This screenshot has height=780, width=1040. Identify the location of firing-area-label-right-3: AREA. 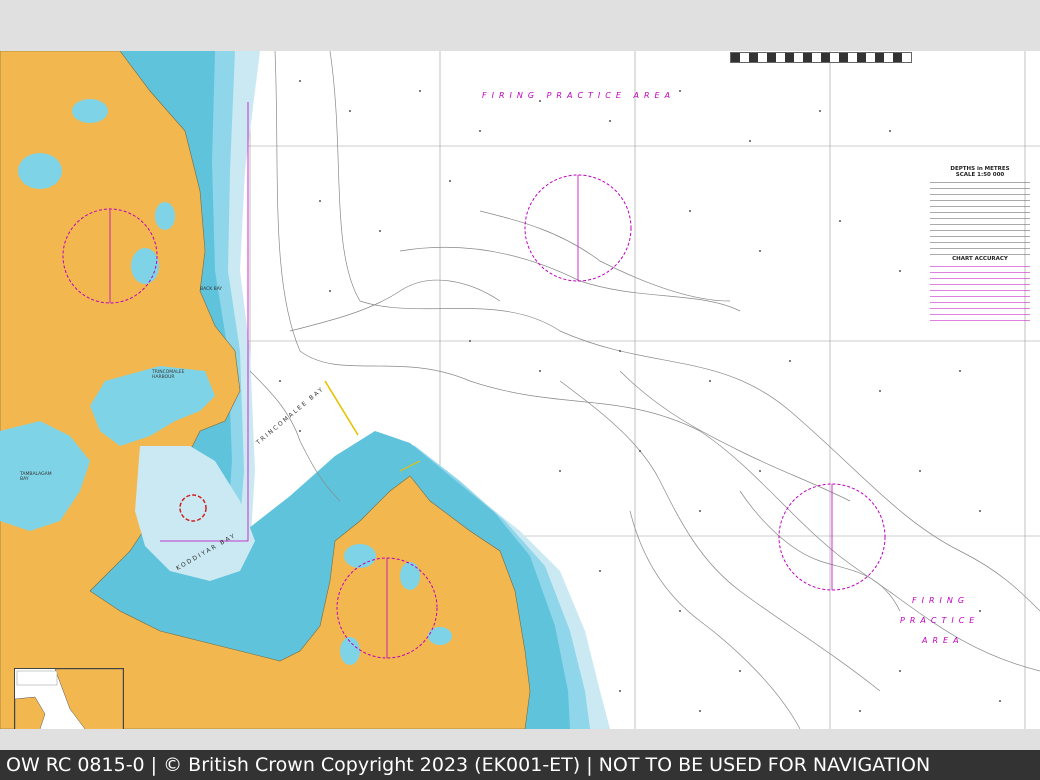
(943, 640).